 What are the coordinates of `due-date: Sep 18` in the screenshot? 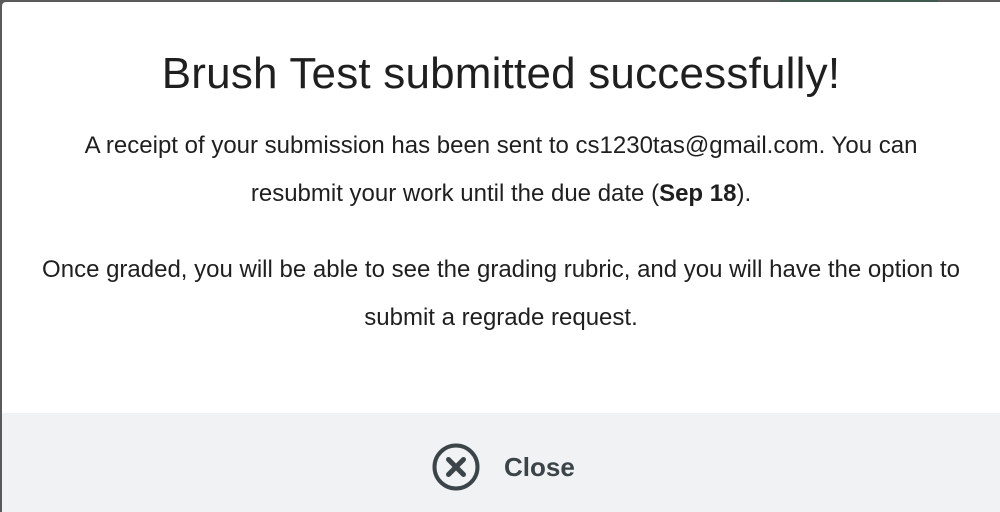 It's located at (698, 193).